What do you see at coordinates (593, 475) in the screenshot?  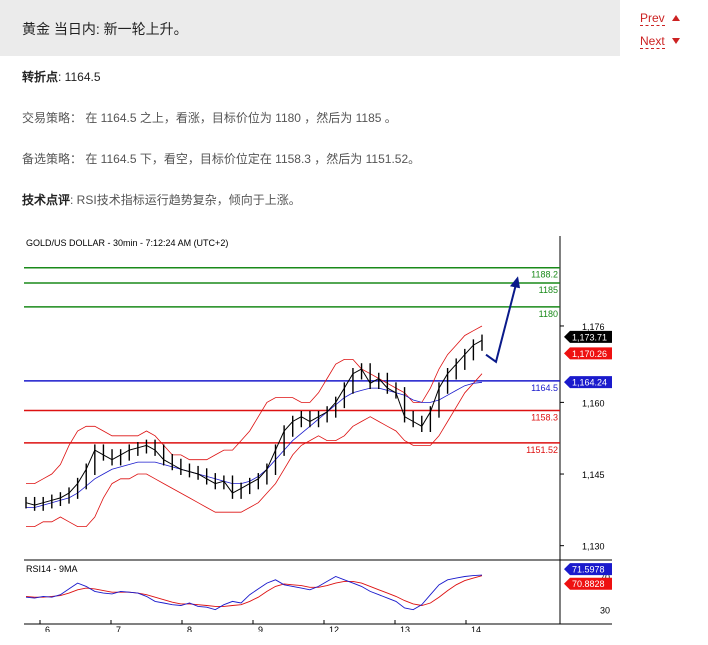 I see `y-tick-label: 1,145` at bounding box center [593, 475].